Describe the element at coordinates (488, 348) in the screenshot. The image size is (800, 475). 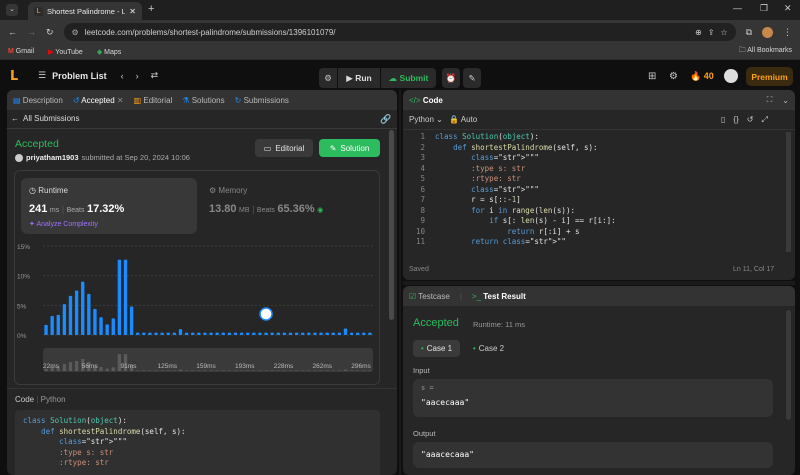
I see `case-2-tab: • Case 2` at that location.